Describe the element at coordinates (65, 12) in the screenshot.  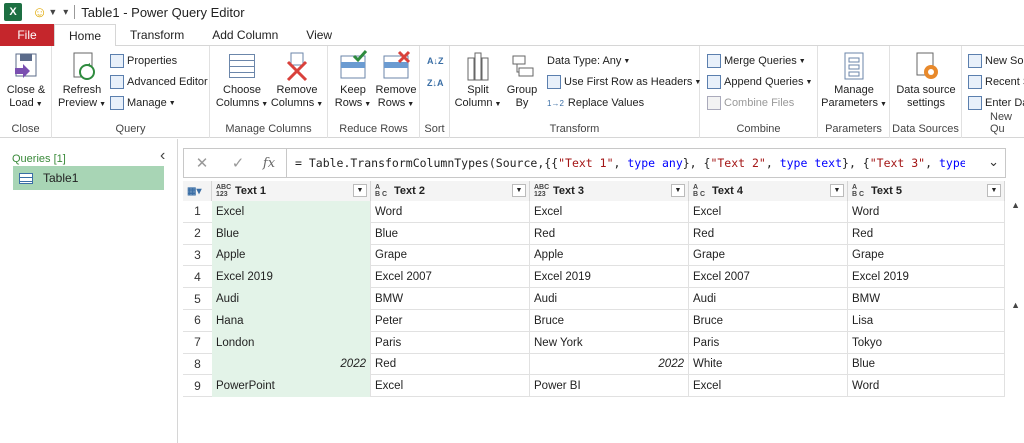
I see `customize-quick-access-icon: ▾` at that location.